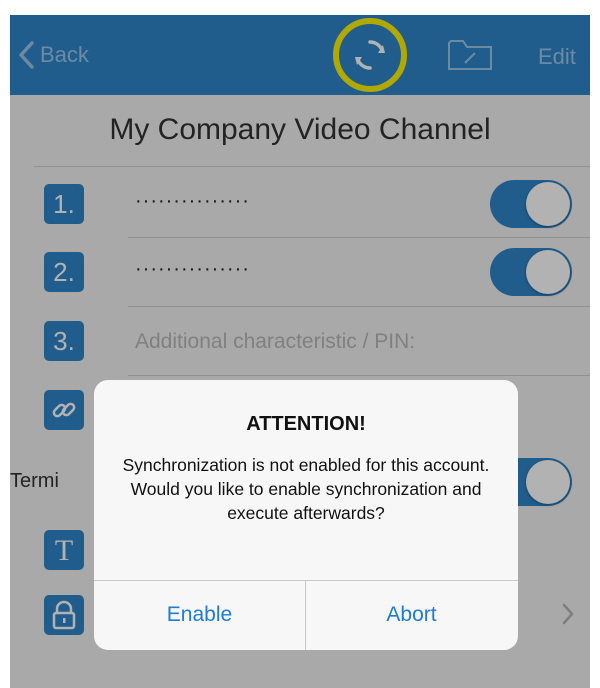 The height and width of the screenshot is (688, 600). What do you see at coordinates (306, 424) in the screenshot?
I see `dialog-title: ATTENTION!` at bounding box center [306, 424].